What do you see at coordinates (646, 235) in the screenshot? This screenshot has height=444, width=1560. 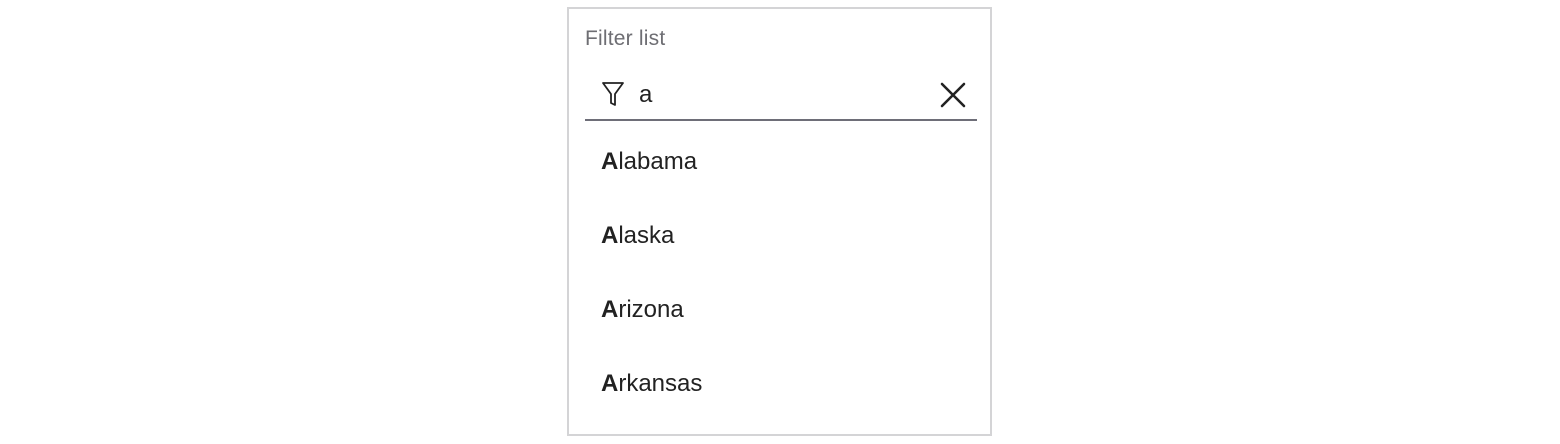 I see `list-item-label: laska` at bounding box center [646, 235].